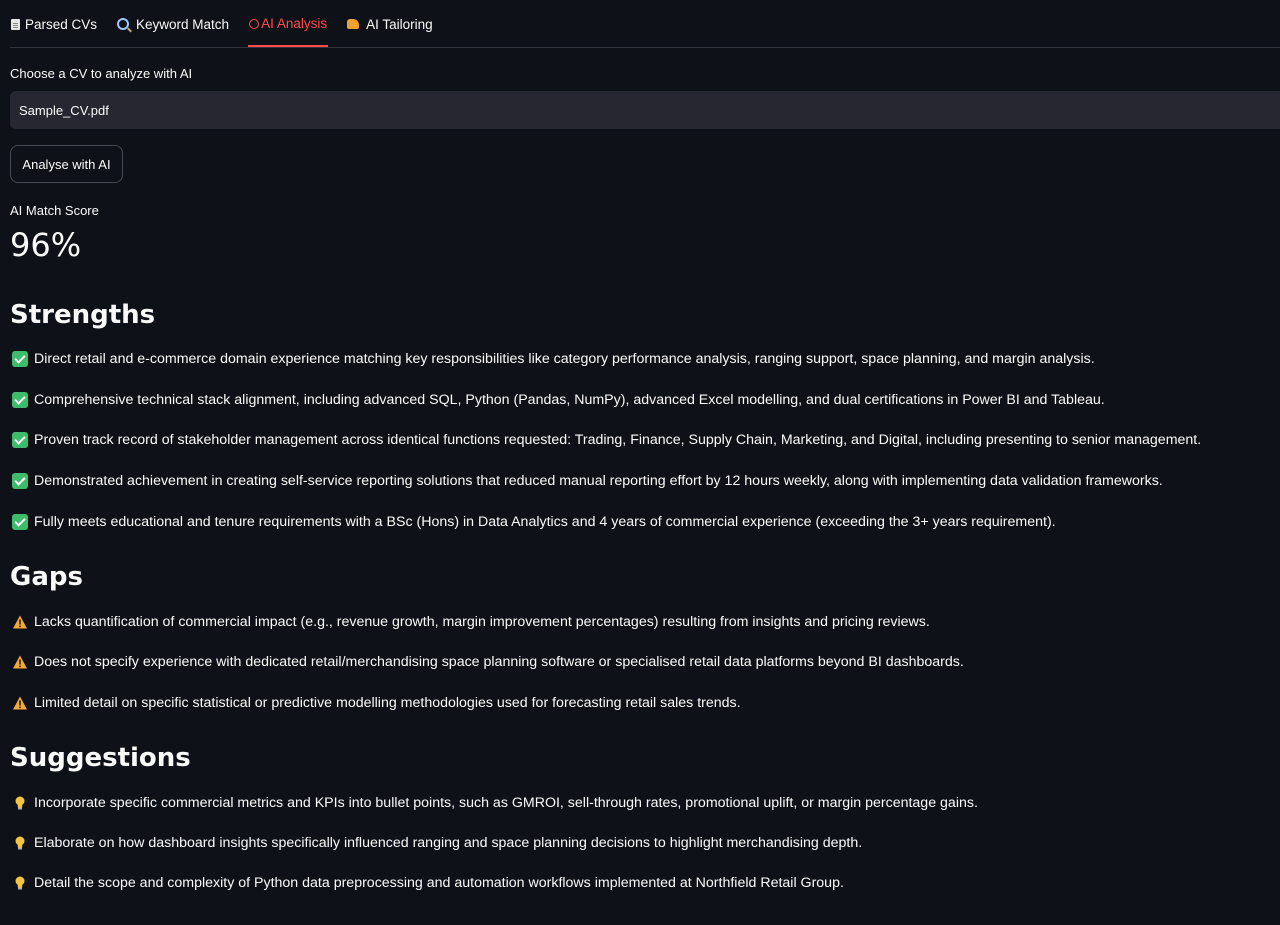 This screenshot has height=925, width=1280. I want to click on tab-ai-tailoring: AI Tailoring, so click(390, 24).